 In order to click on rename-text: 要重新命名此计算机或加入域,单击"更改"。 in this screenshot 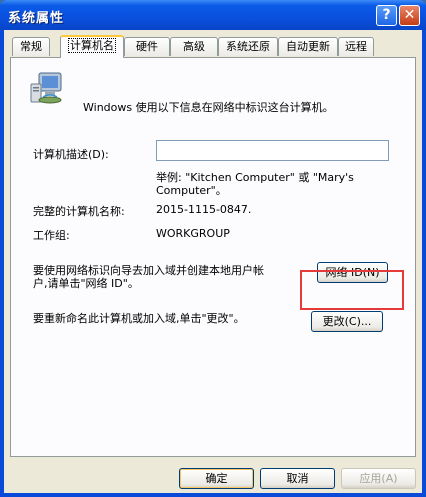, I will do `click(139, 318)`.